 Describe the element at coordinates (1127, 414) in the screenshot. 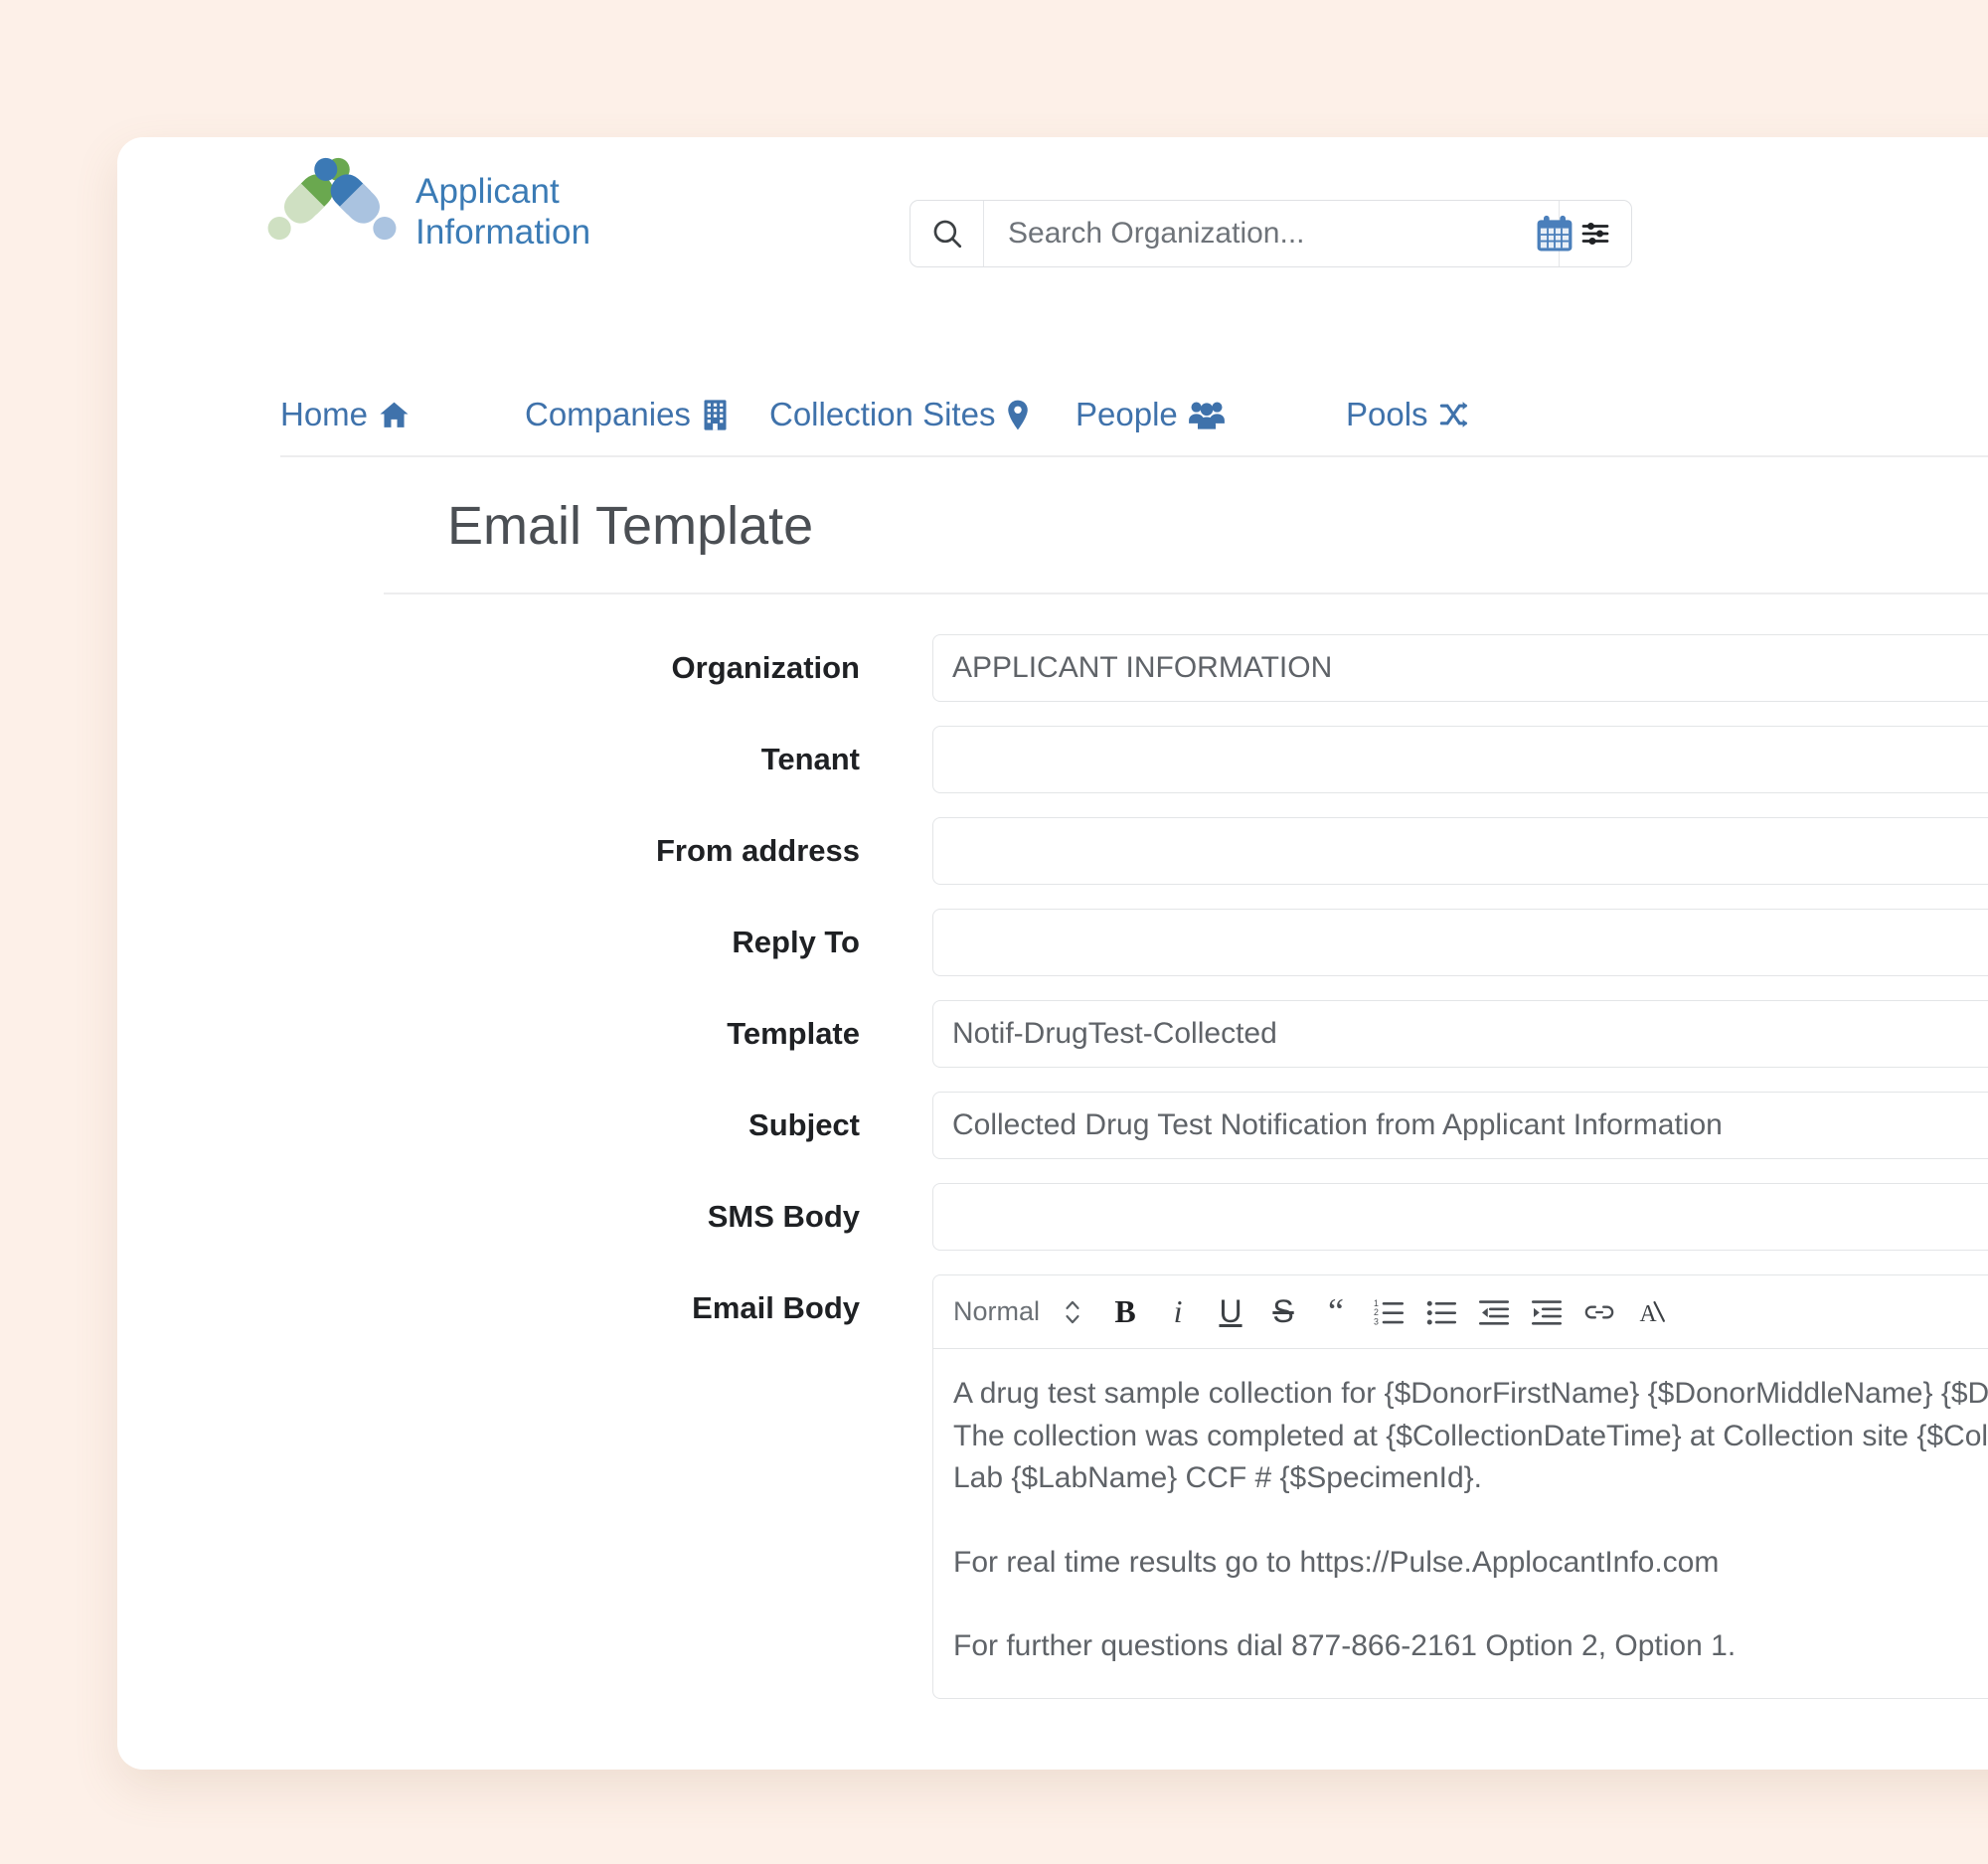

I see `nav-item-people-label: People` at that location.